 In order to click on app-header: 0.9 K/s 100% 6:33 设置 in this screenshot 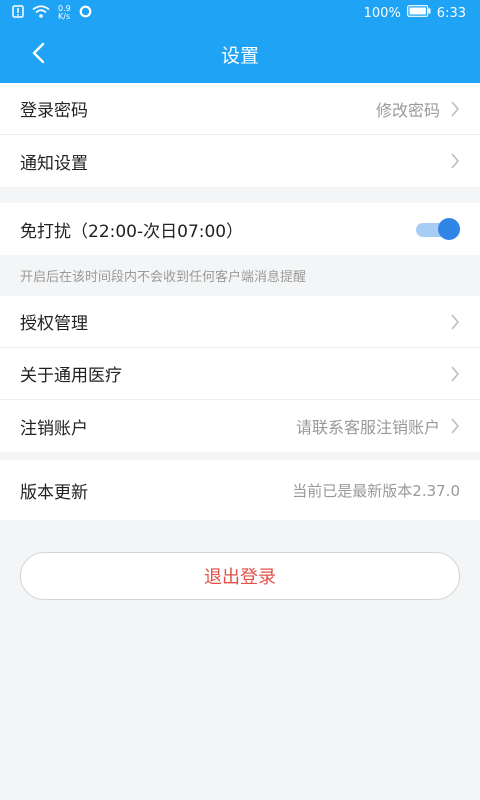, I will do `click(240, 41)`.